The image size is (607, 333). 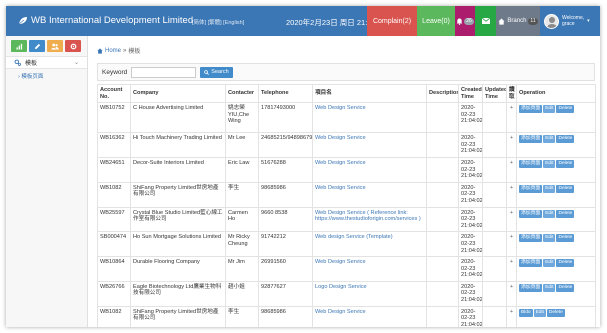 I want to click on breadcrumb-home-link: Home, so click(x=113, y=51).